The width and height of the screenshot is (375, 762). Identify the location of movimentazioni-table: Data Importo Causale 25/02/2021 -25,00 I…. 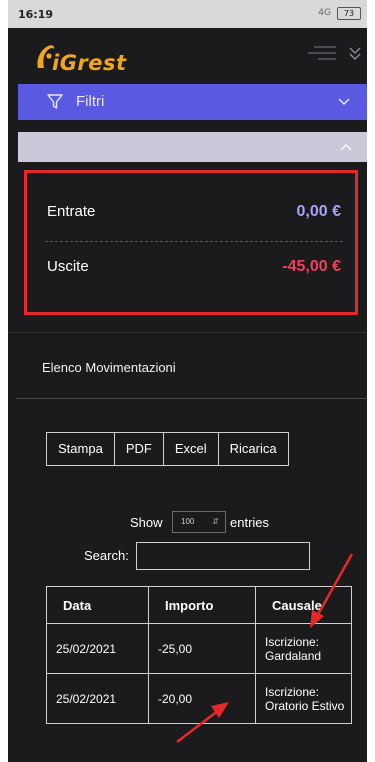
(199, 655).